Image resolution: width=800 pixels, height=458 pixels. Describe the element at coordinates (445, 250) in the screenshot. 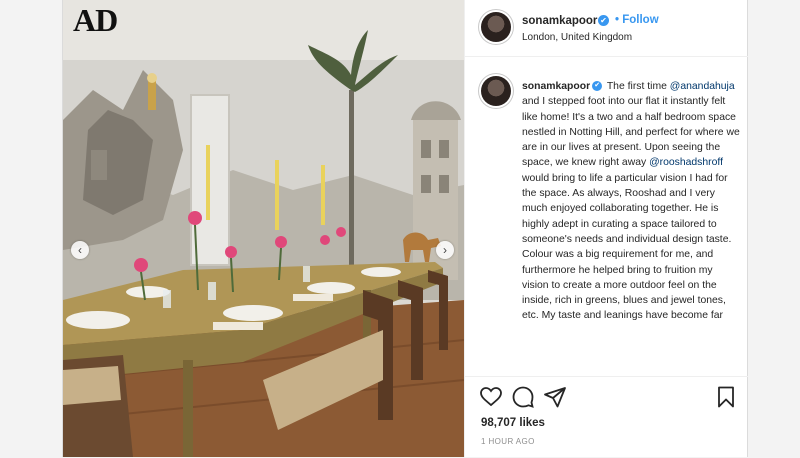

I see `next-arrow-icon: ›` at that location.